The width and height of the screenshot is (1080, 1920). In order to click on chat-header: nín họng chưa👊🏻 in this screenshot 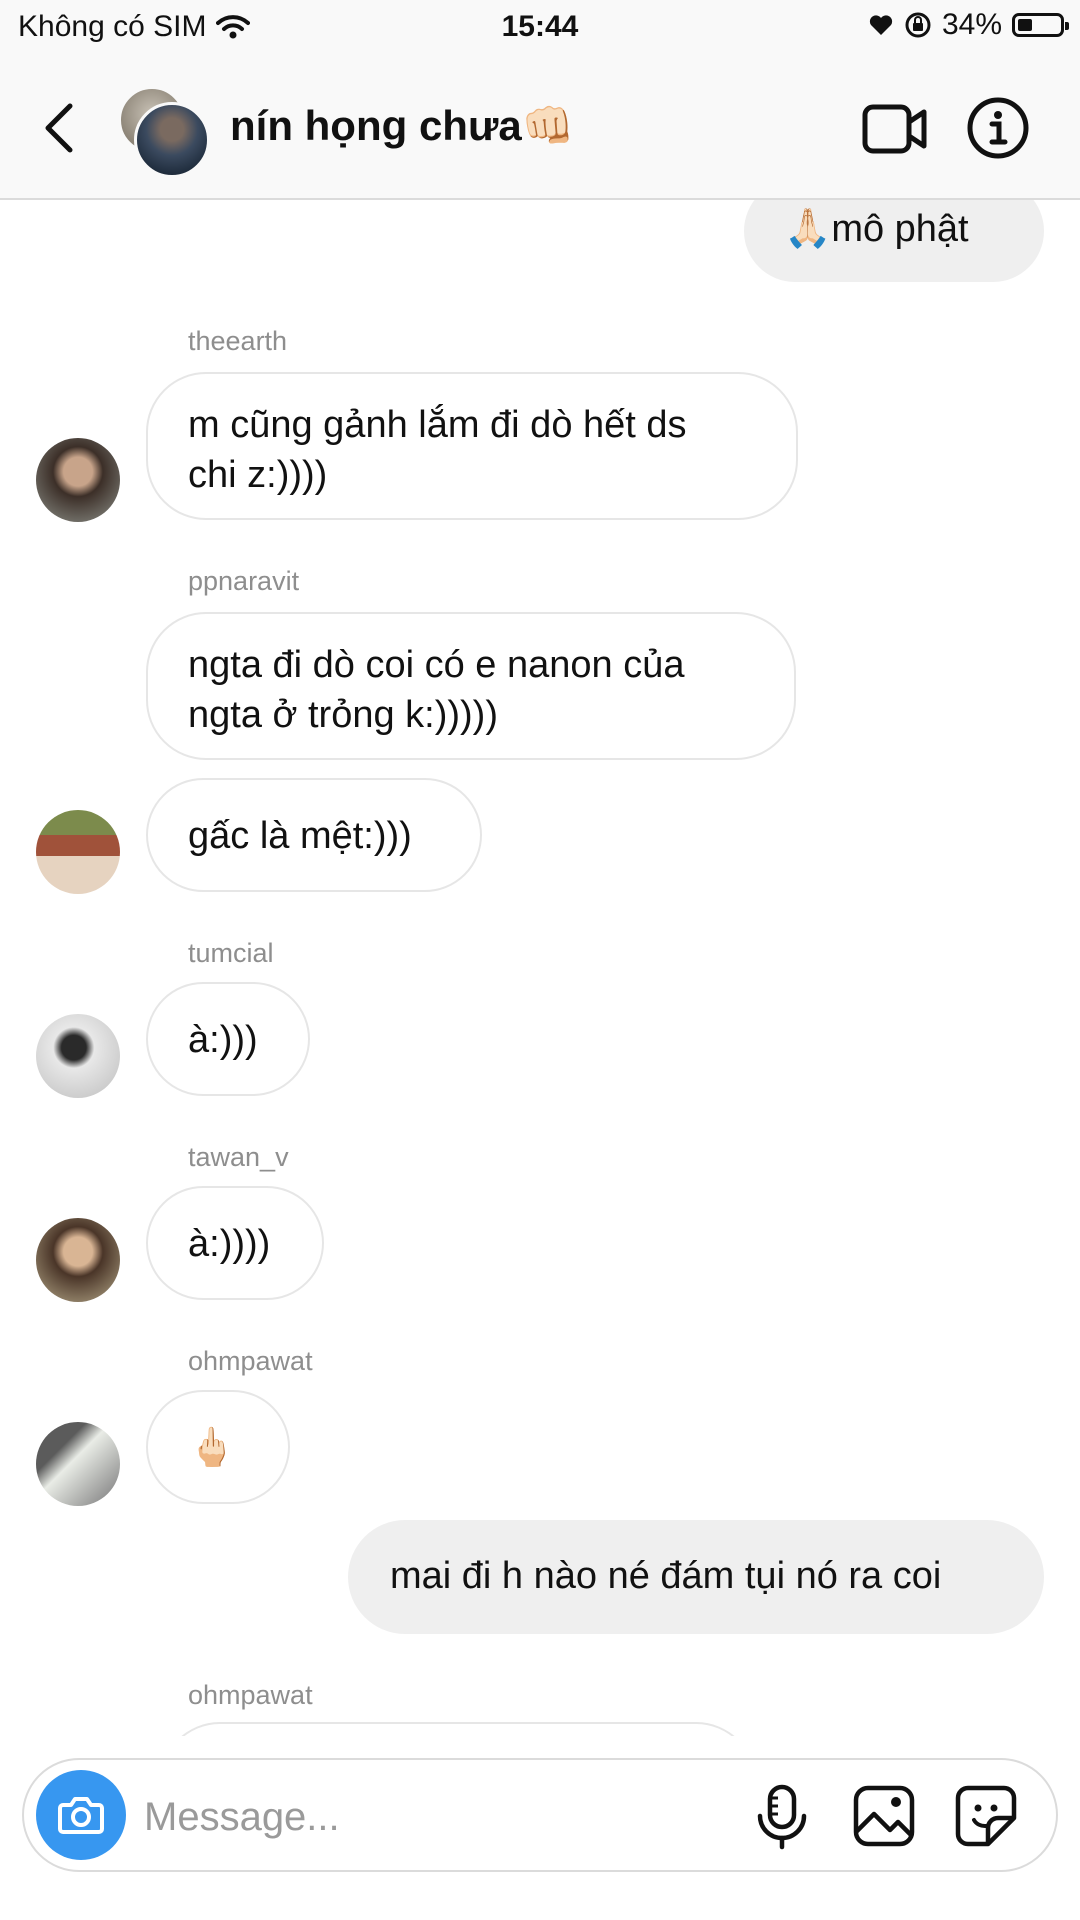, I will do `click(540, 128)`.